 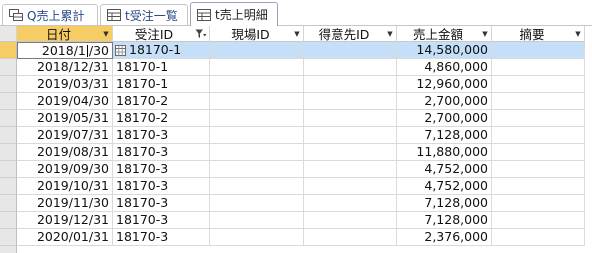 I want to click on select-all-corner, so click(x=8, y=34).